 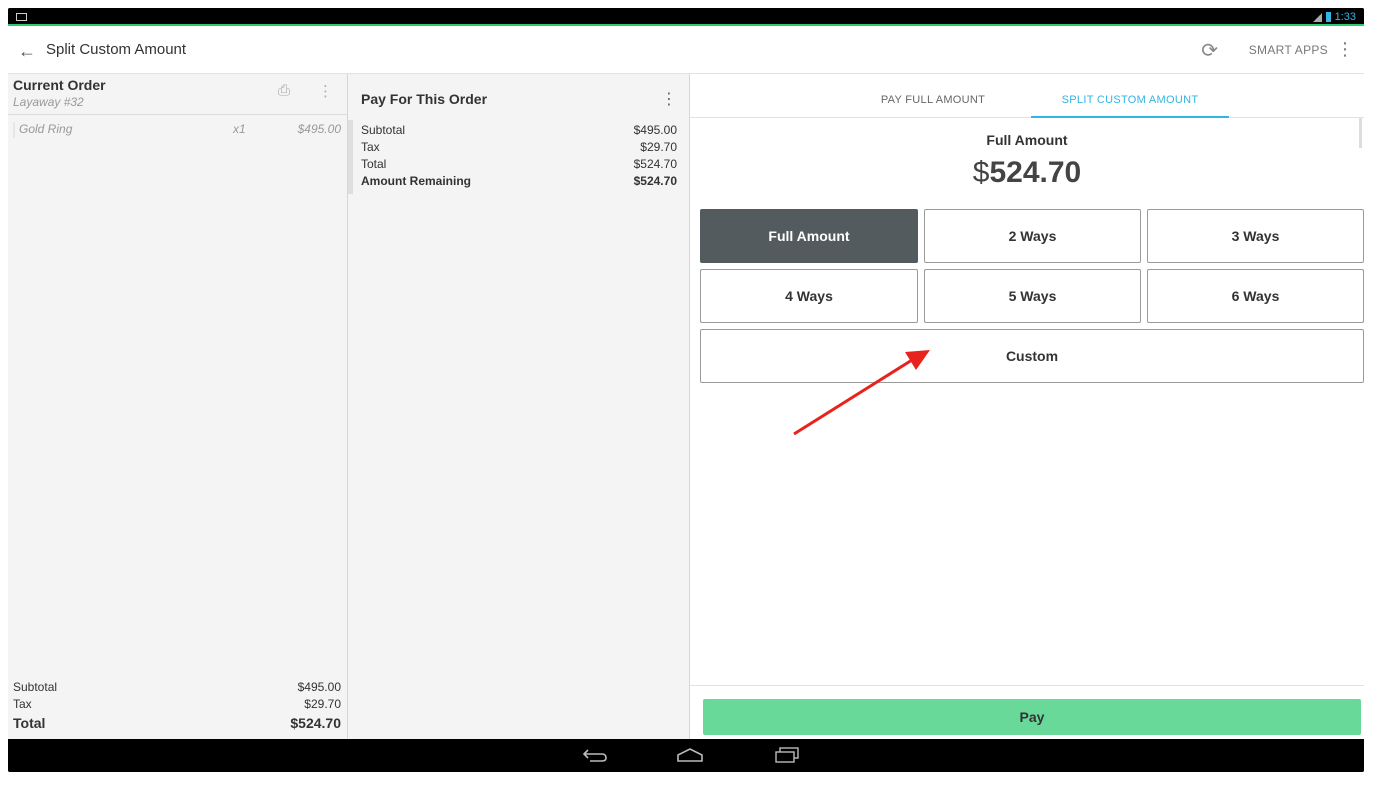 I want to click on item-price: $495.00, so click(x=319, y=129).